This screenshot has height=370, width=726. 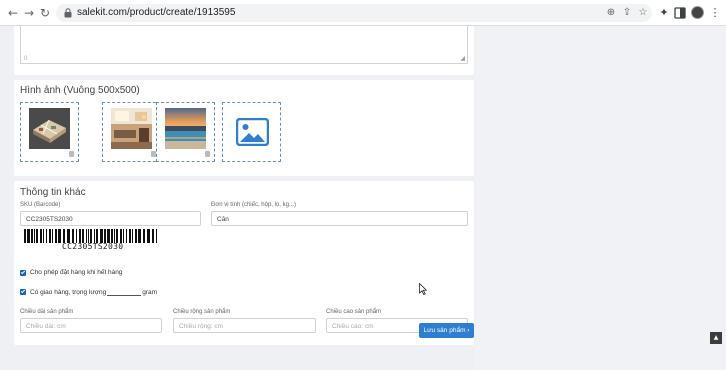 I want to click on barcode-text: CC2305TS2030, so click(x=93, y=246).